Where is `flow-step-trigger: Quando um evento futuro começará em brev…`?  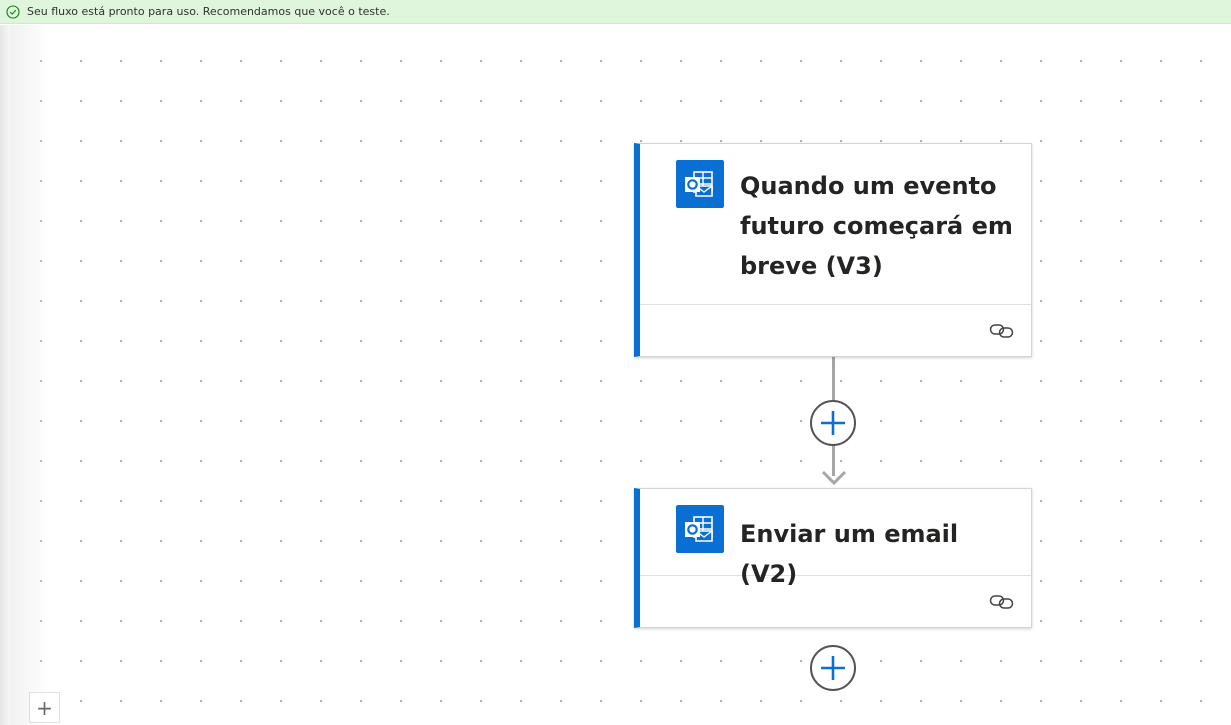 flow-step-trigger: Quando um evento futuro começará em brev… is located at coordinates (833, 250).